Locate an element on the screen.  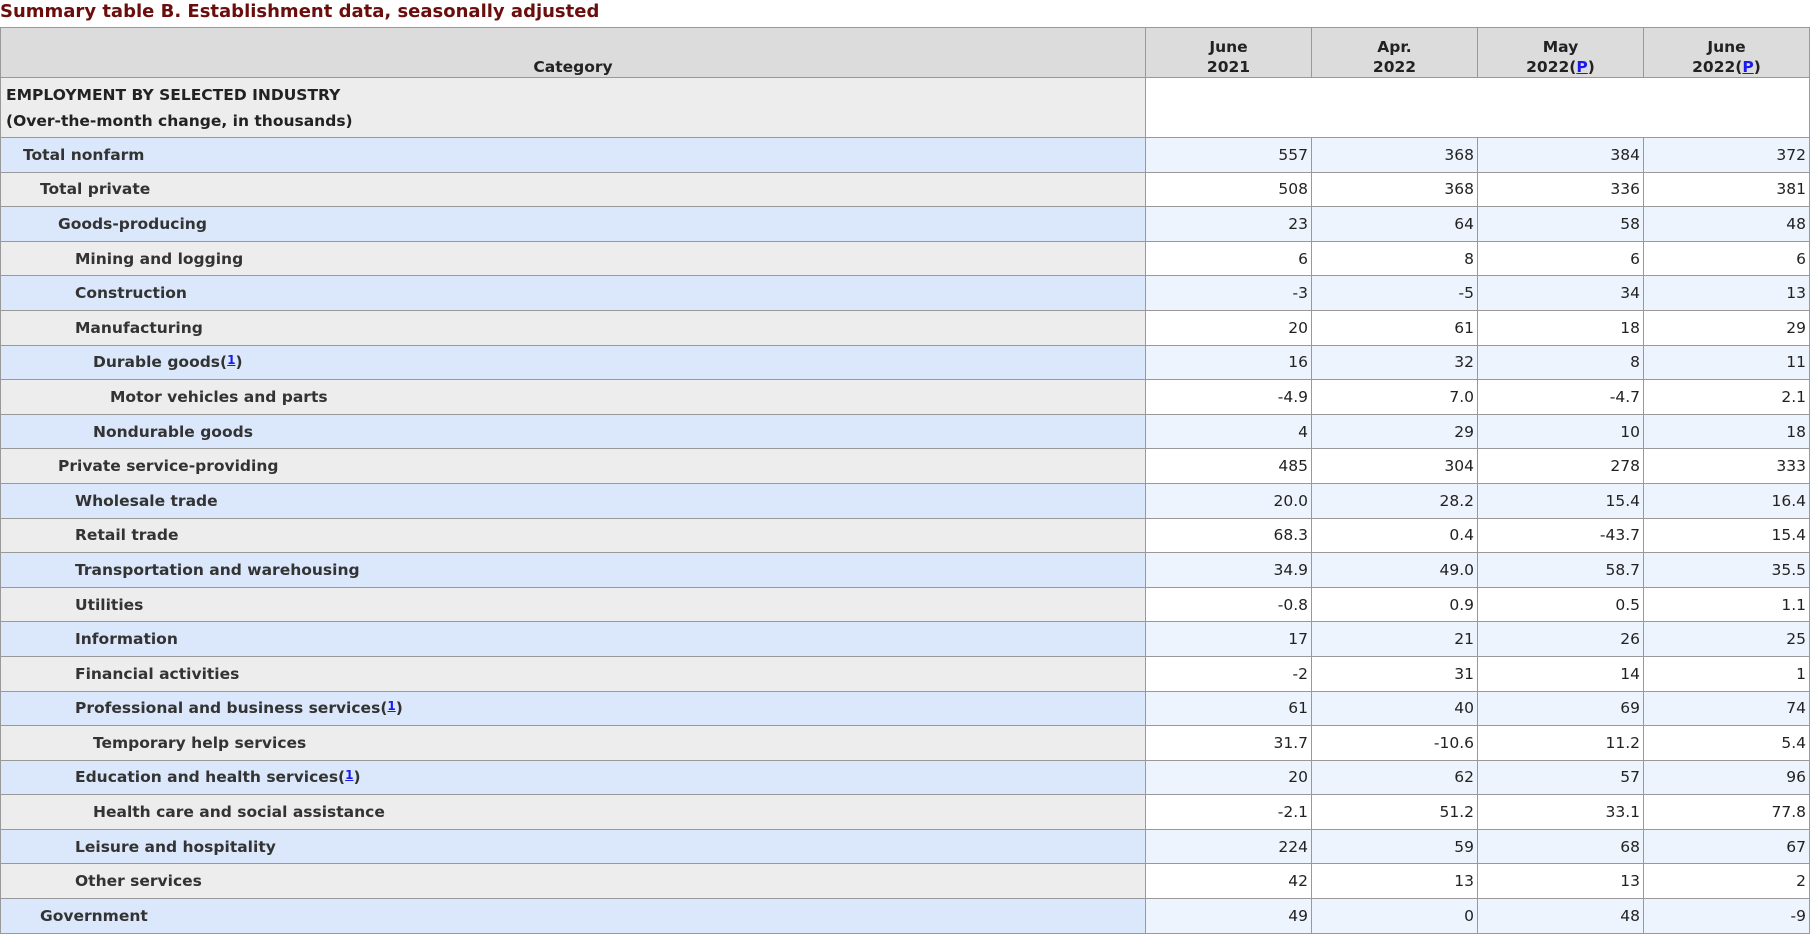
column-header-month: May is located at coordinates (1560, 47).